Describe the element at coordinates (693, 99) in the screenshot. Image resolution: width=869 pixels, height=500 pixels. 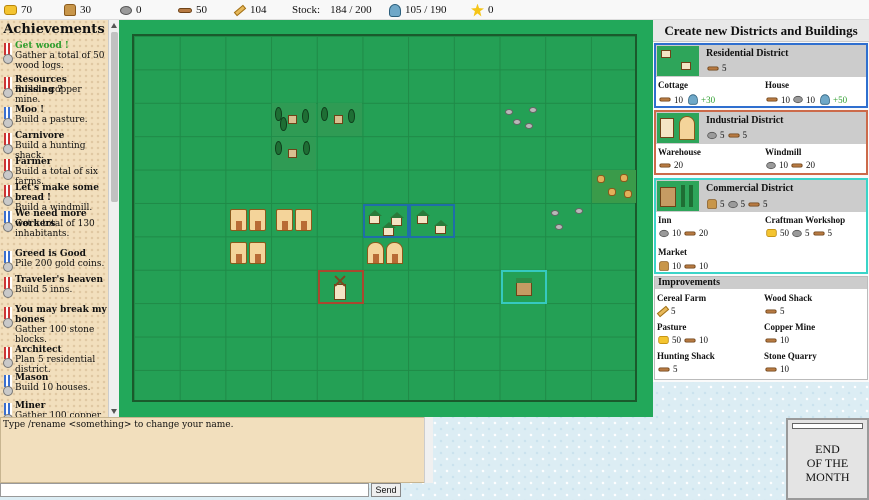
I see `population-icon` at that location.